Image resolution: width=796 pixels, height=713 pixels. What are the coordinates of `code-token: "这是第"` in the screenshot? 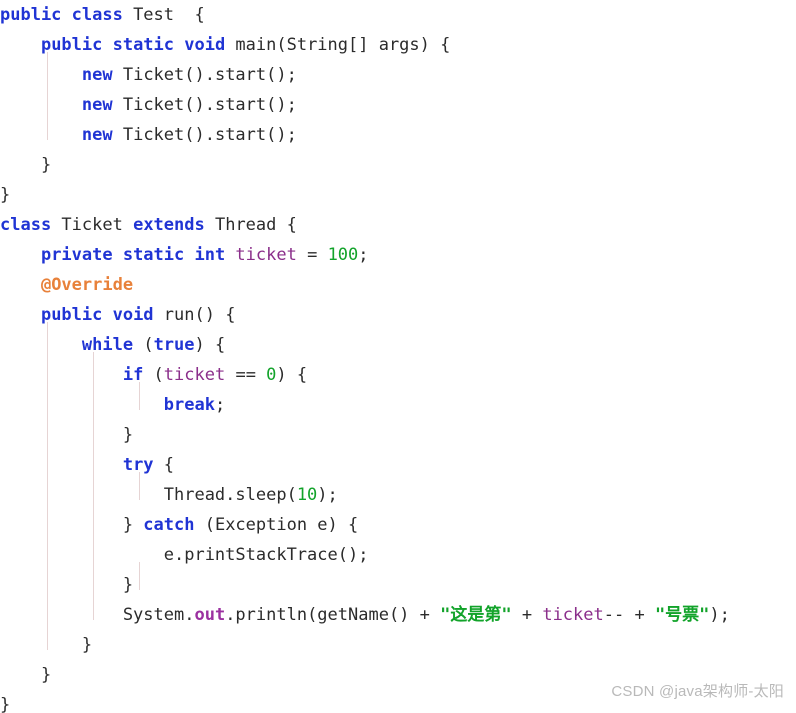 It's located at (476, 615).